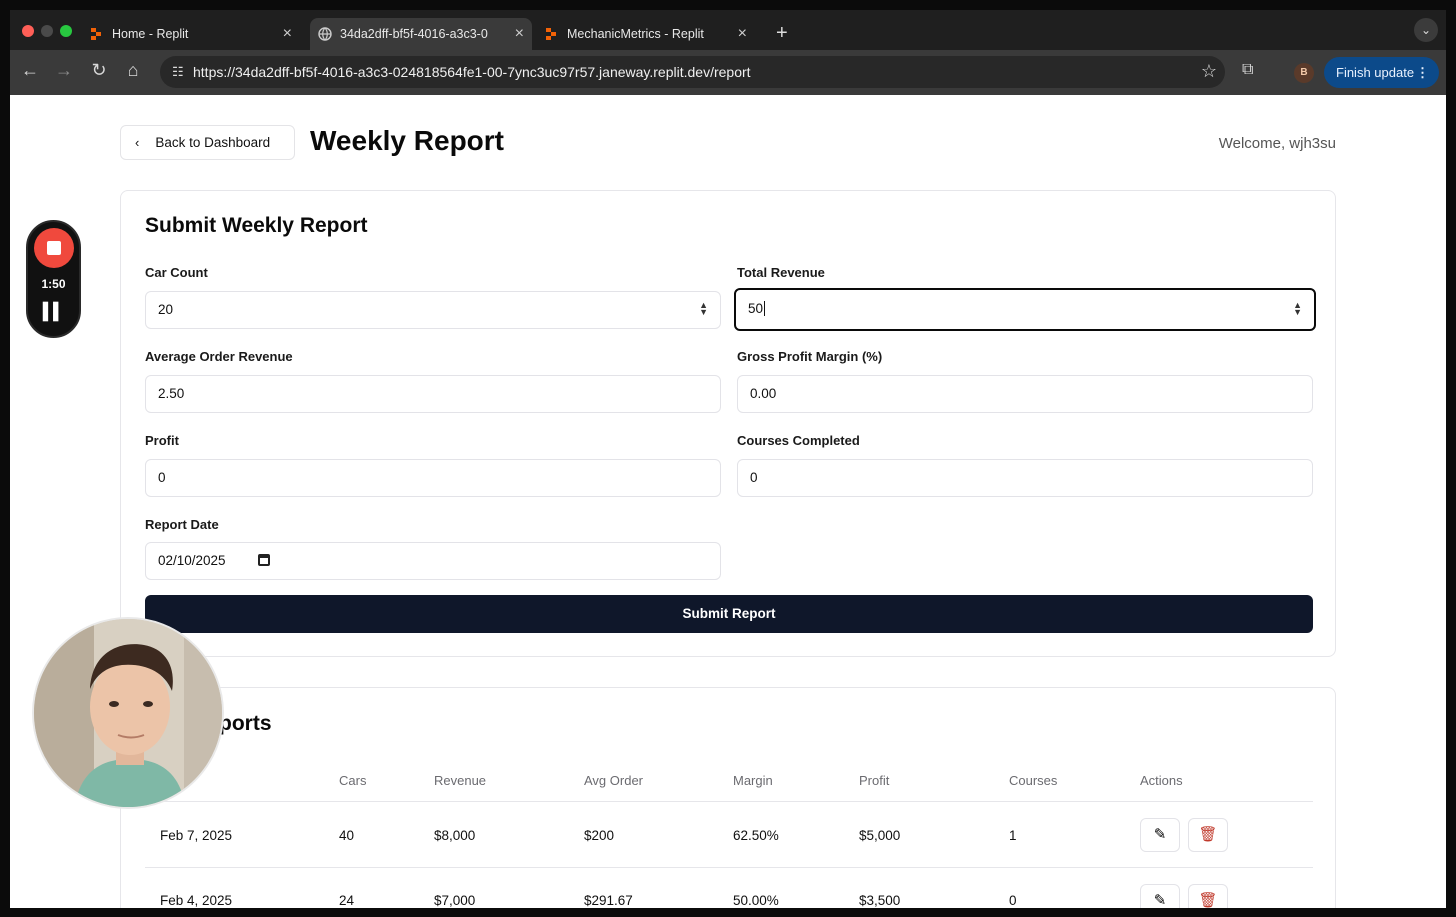 The image size is (1456, 917). Describe the element at coordinates (1033, 780) in the screenshot. I see `column-header-courses: Courses` at that location.